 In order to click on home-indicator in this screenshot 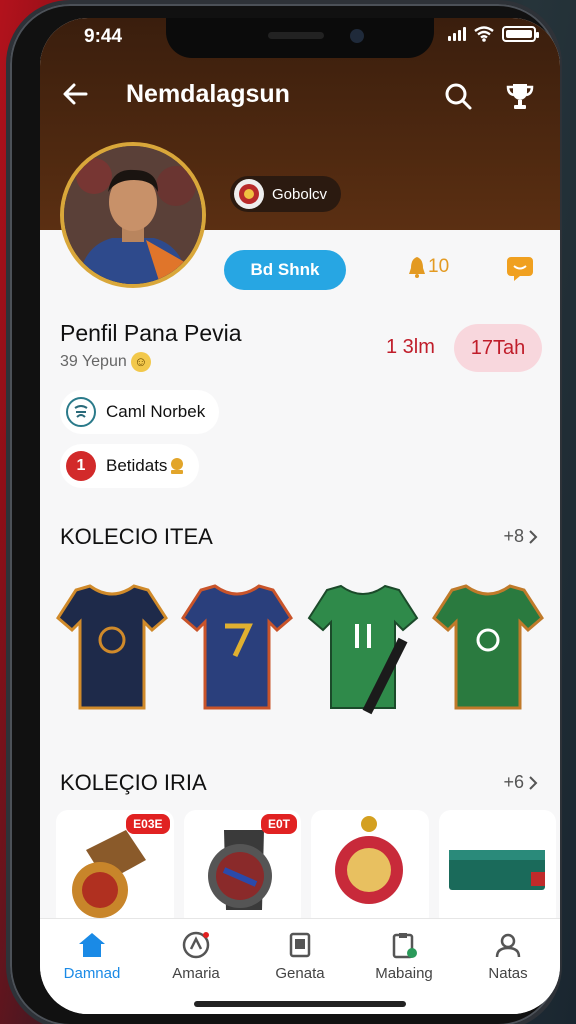, I will do `click(300, 1004)`.